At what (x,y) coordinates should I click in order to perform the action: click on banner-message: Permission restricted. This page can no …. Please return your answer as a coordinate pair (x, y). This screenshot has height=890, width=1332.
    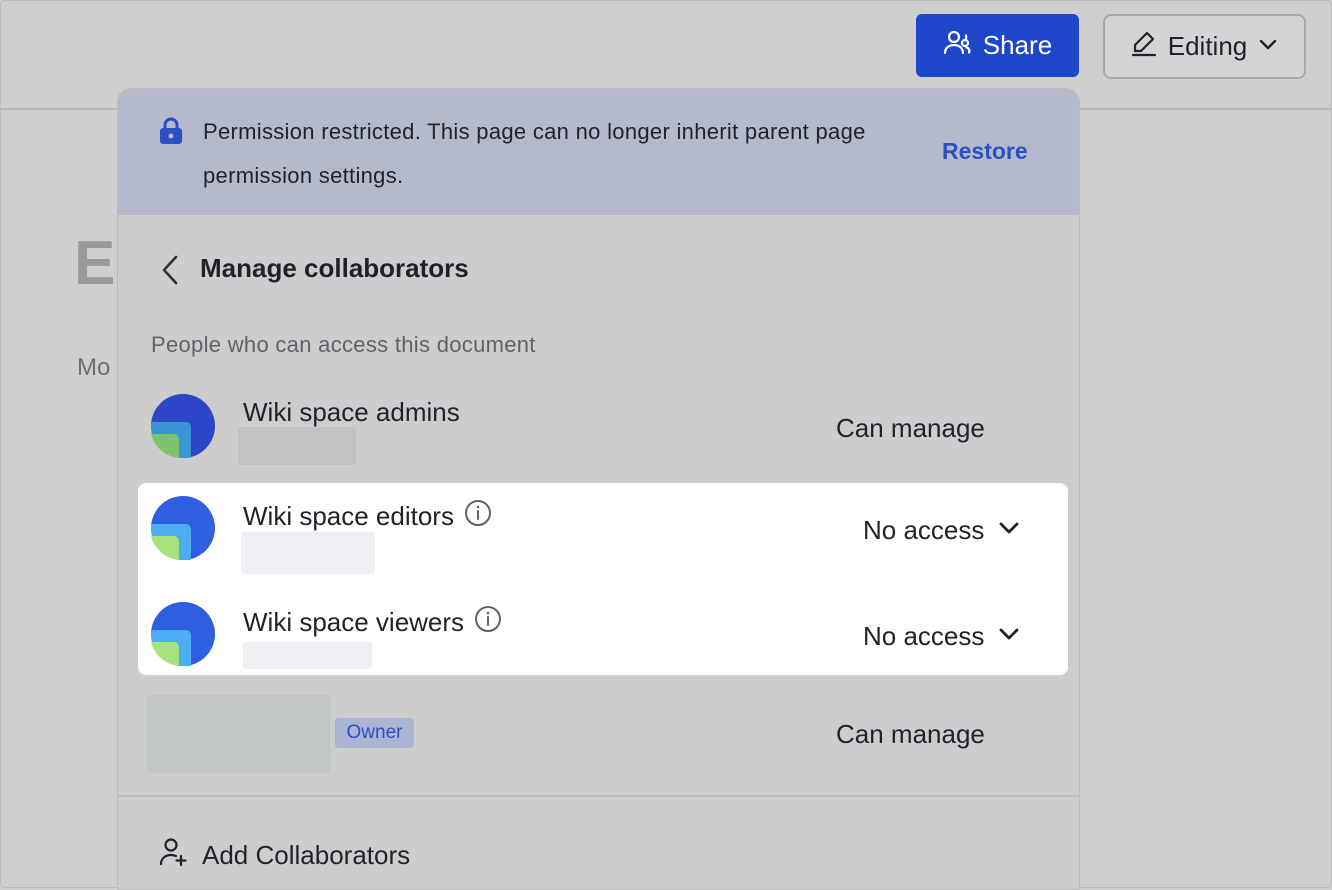
    Looking at the image, I should click on (534, 153).